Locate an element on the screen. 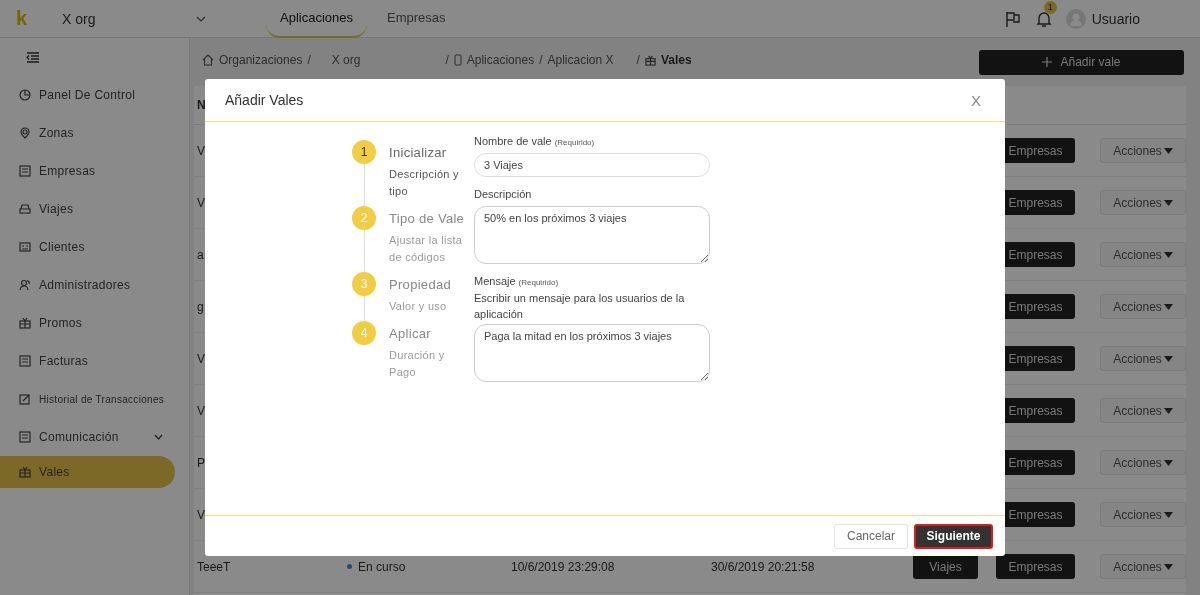  edit-icon is located at coordinates (25, 399).